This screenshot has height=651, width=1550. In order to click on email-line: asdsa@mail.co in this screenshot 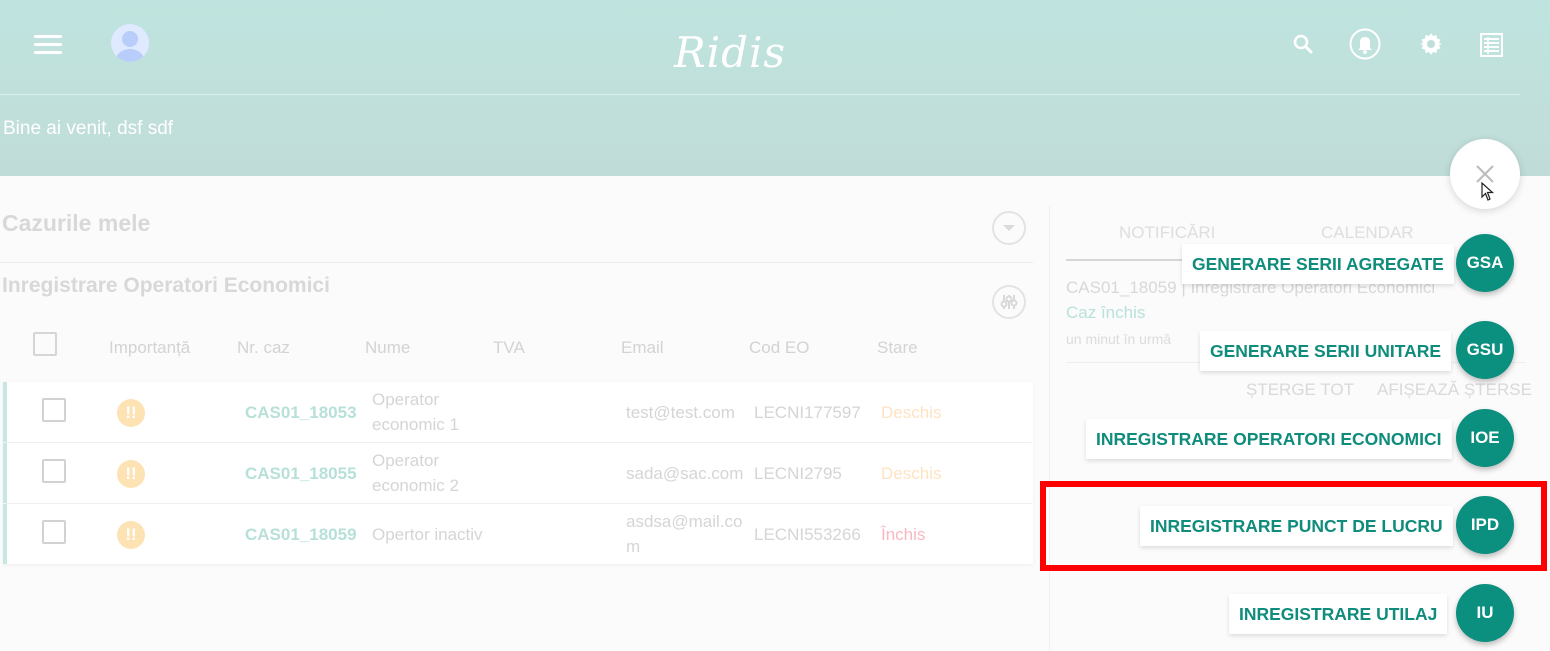, I will do `click(684, 521)`.